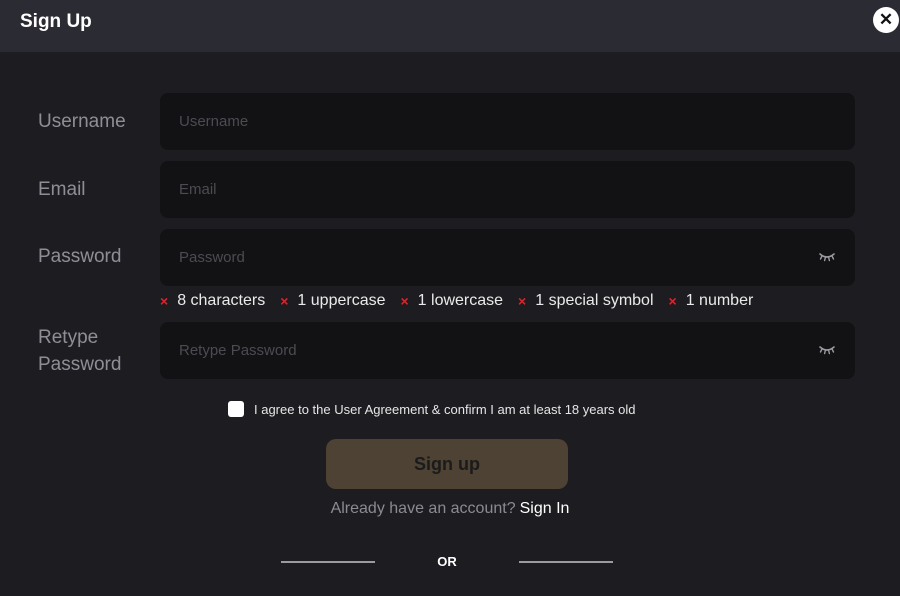 This screenshot has height=596, width=900. I want to click on password-input, so click(507, 257).